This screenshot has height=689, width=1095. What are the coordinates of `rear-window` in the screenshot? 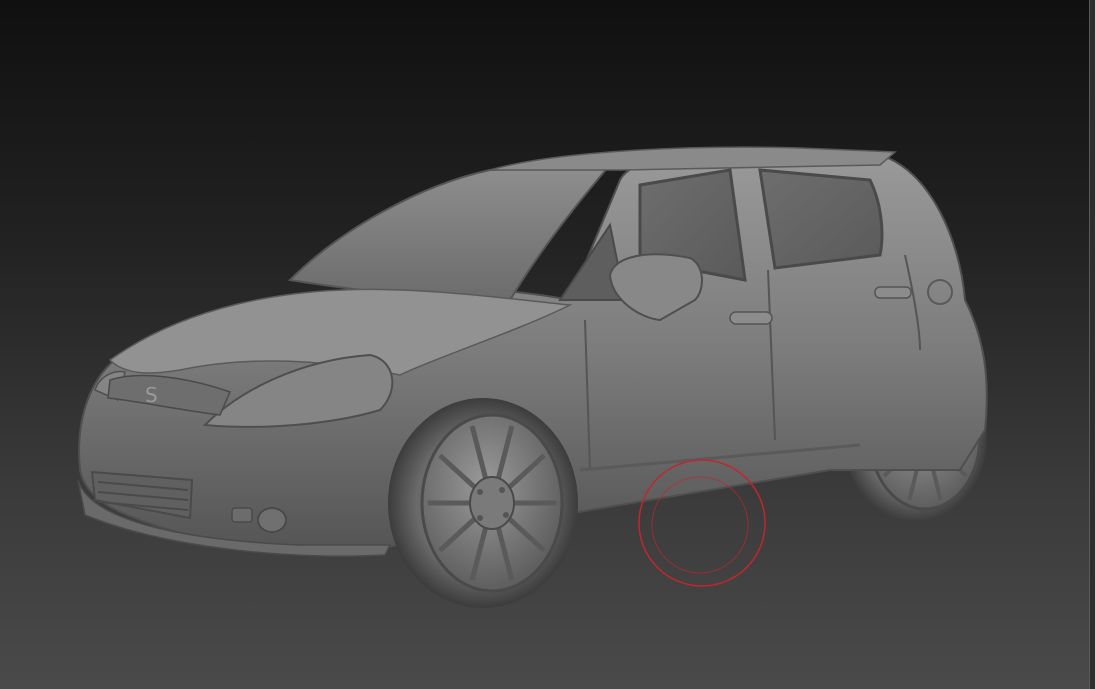 It's located at (821, 219).